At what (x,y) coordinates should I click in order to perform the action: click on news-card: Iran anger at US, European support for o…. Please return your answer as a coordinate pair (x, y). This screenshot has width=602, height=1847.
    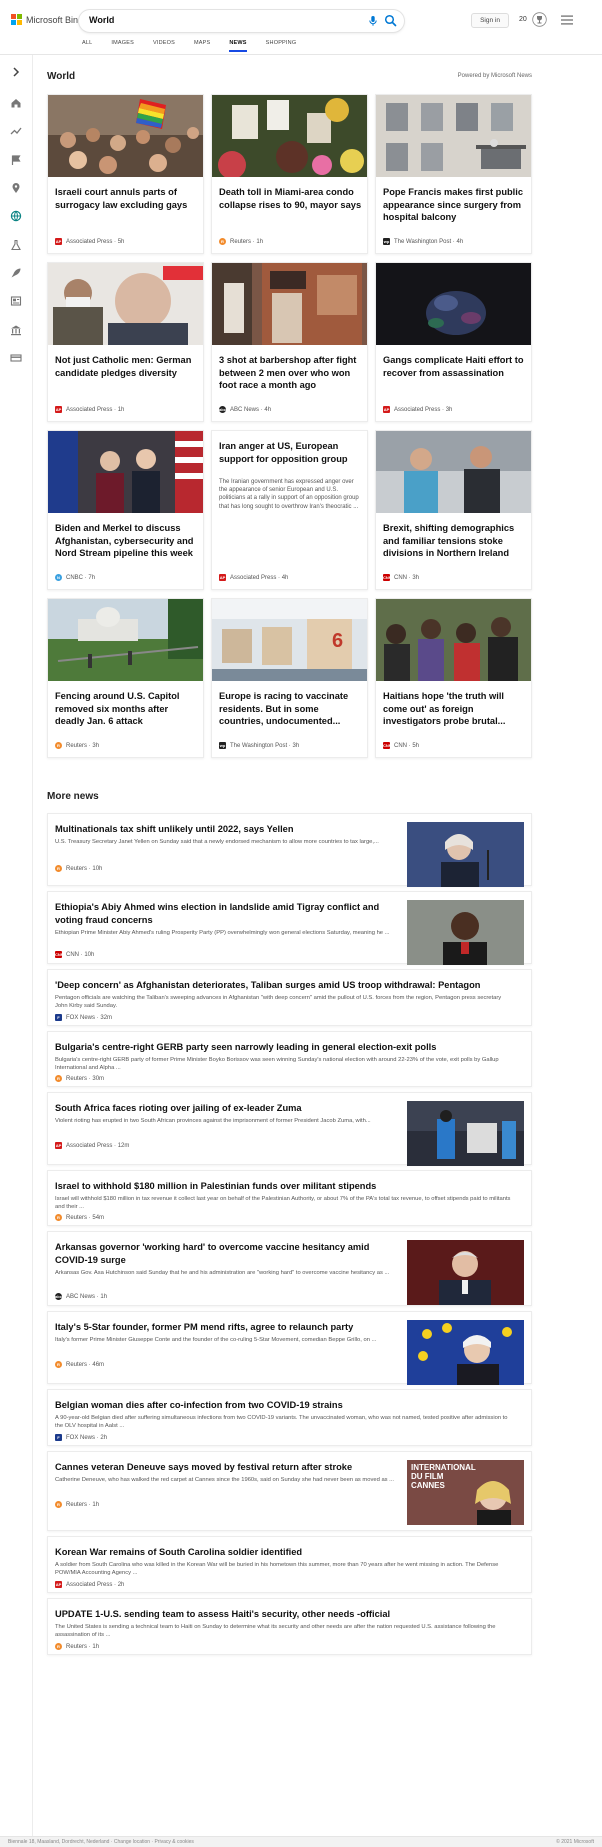
    Looking at the image, I should click on (289, 510).